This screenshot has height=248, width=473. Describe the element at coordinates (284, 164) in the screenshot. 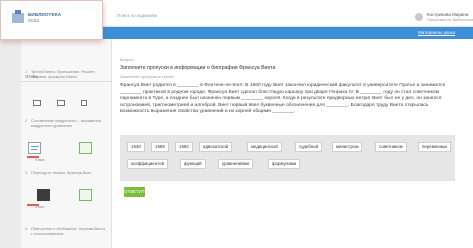

I see `word-option: формулами` at that location.